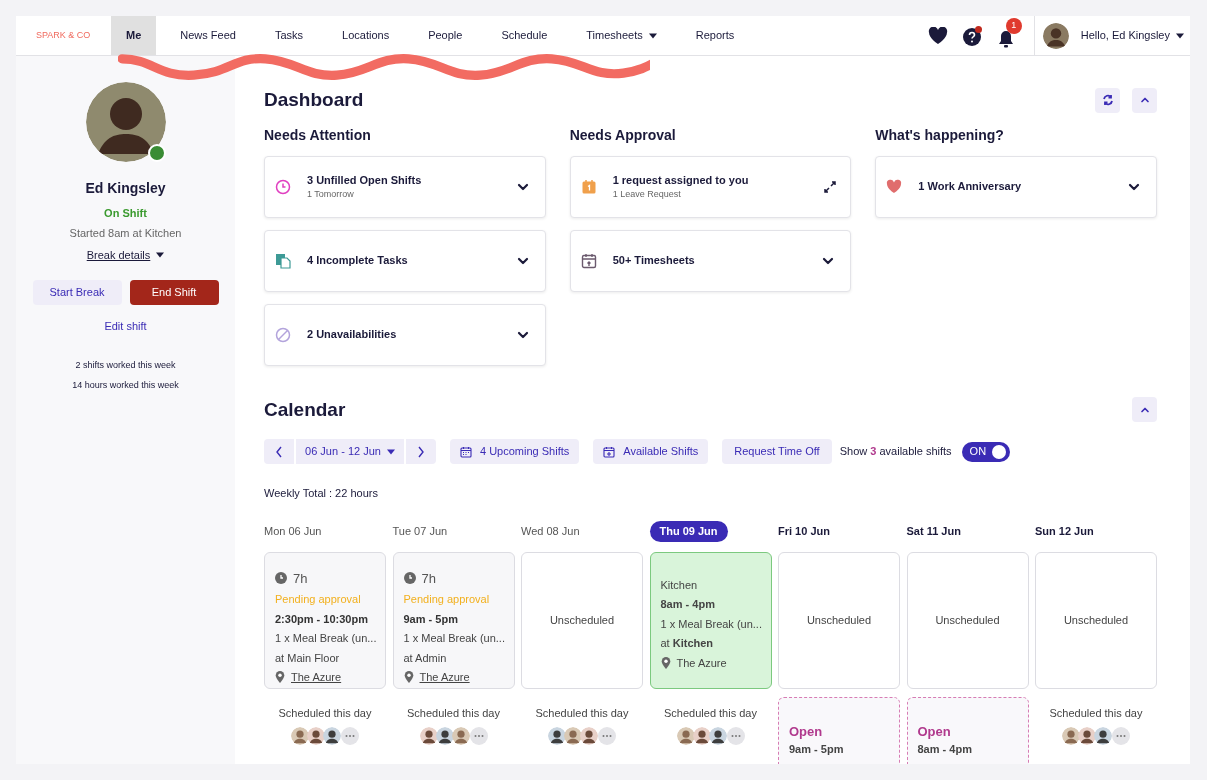 The height and width of the screenshot is (780, 1207). I want to click on upcoming-shifts-button: 4 Upcoming Shifts, so click(515, 451).